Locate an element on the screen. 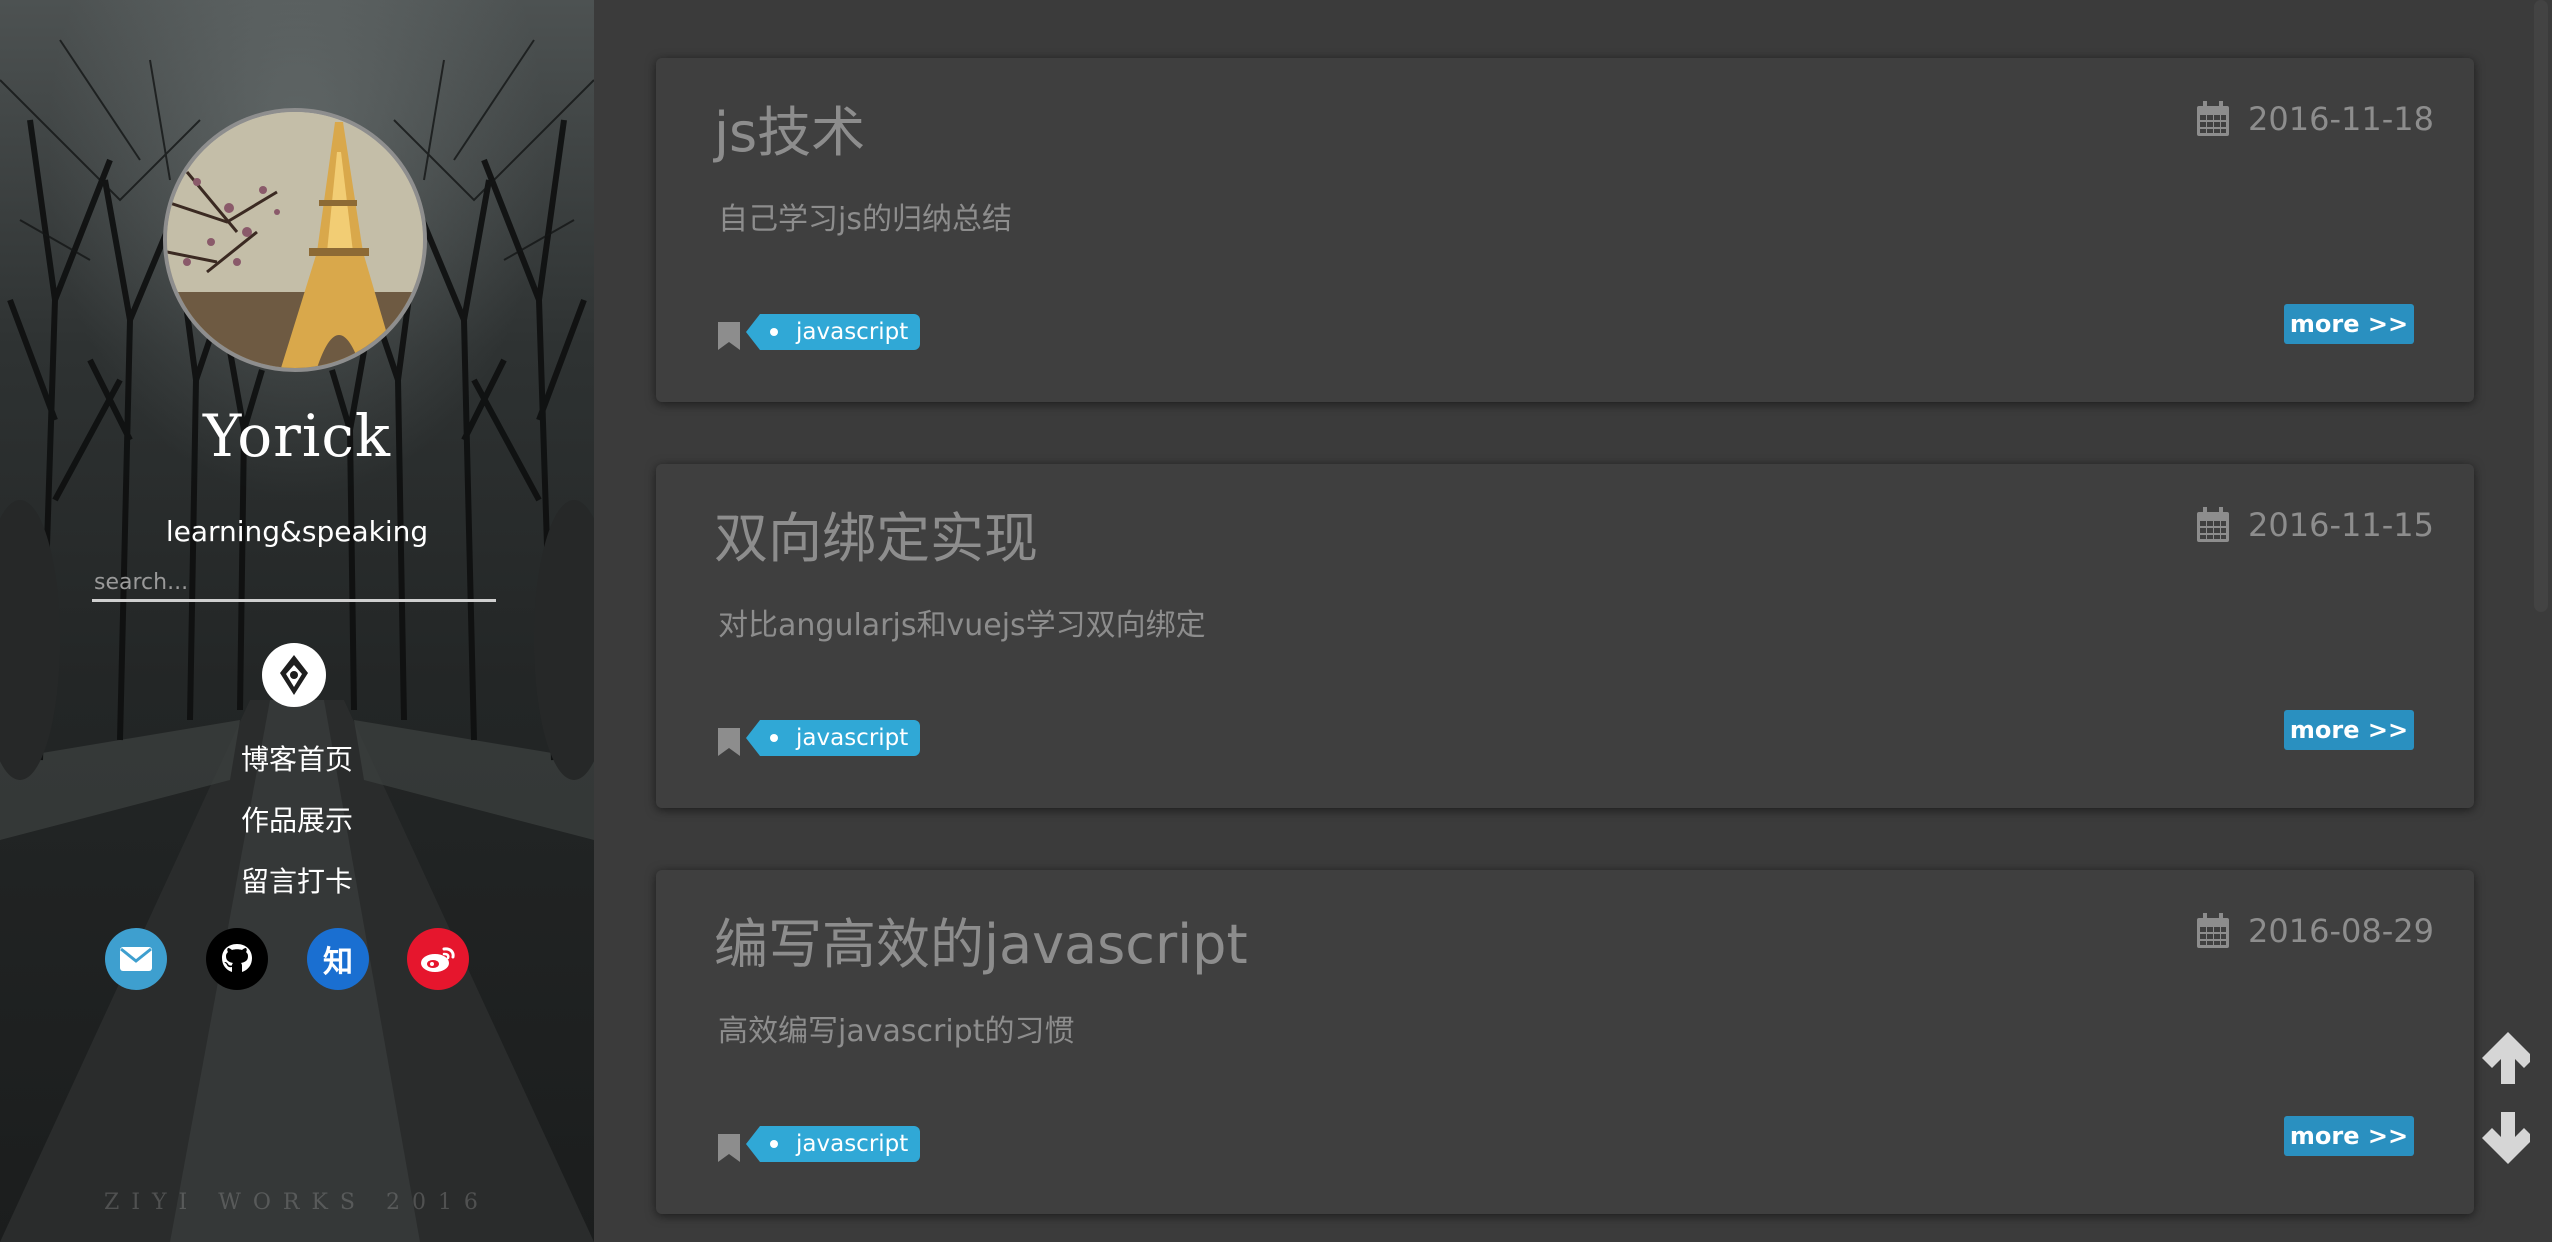 Image resolution: width=2552 pixels, height=1242 pixels. pen-nib-icon is located at coordinates (294, 675).